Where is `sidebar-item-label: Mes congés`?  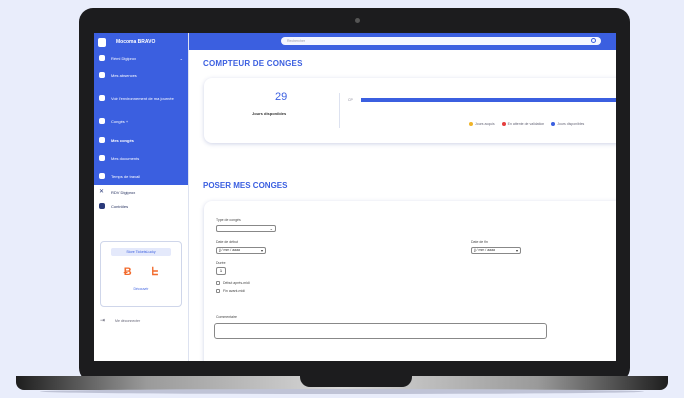
sidebar-item-label: Mes congés is located at coordinates (122, 140).